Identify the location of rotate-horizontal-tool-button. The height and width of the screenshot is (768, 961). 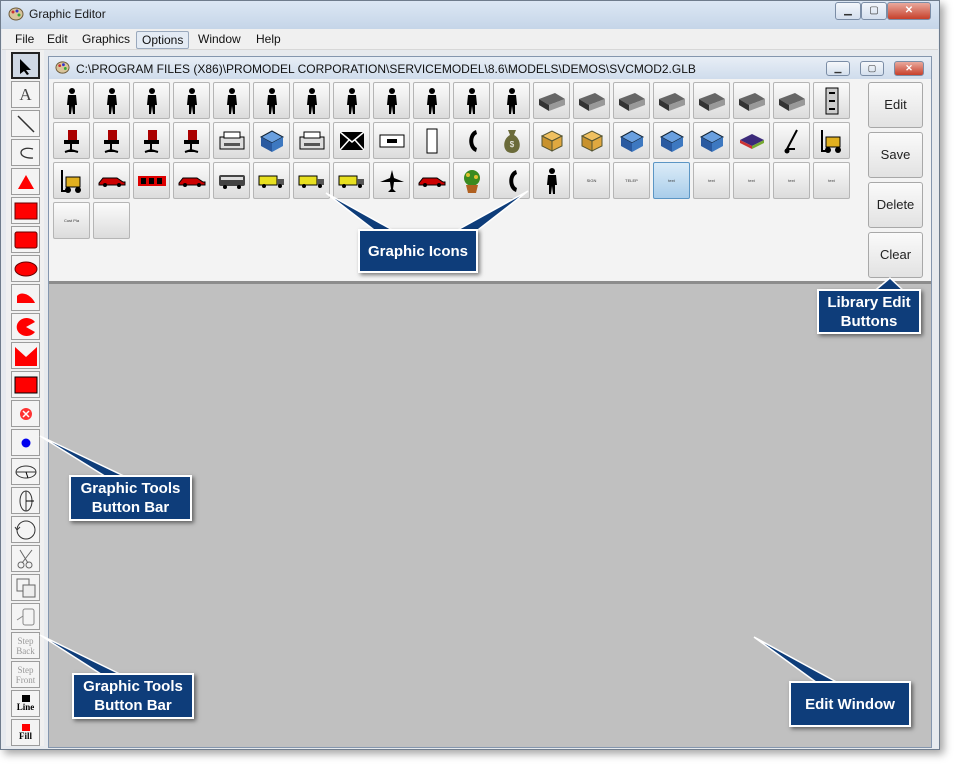
(25, 471).